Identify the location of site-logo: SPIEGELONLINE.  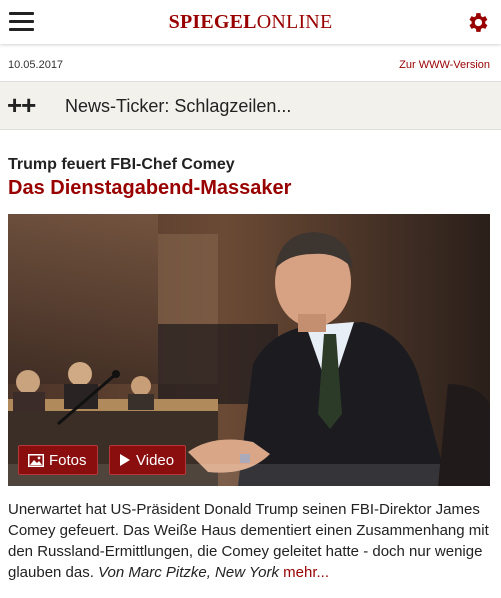
(250, 22).